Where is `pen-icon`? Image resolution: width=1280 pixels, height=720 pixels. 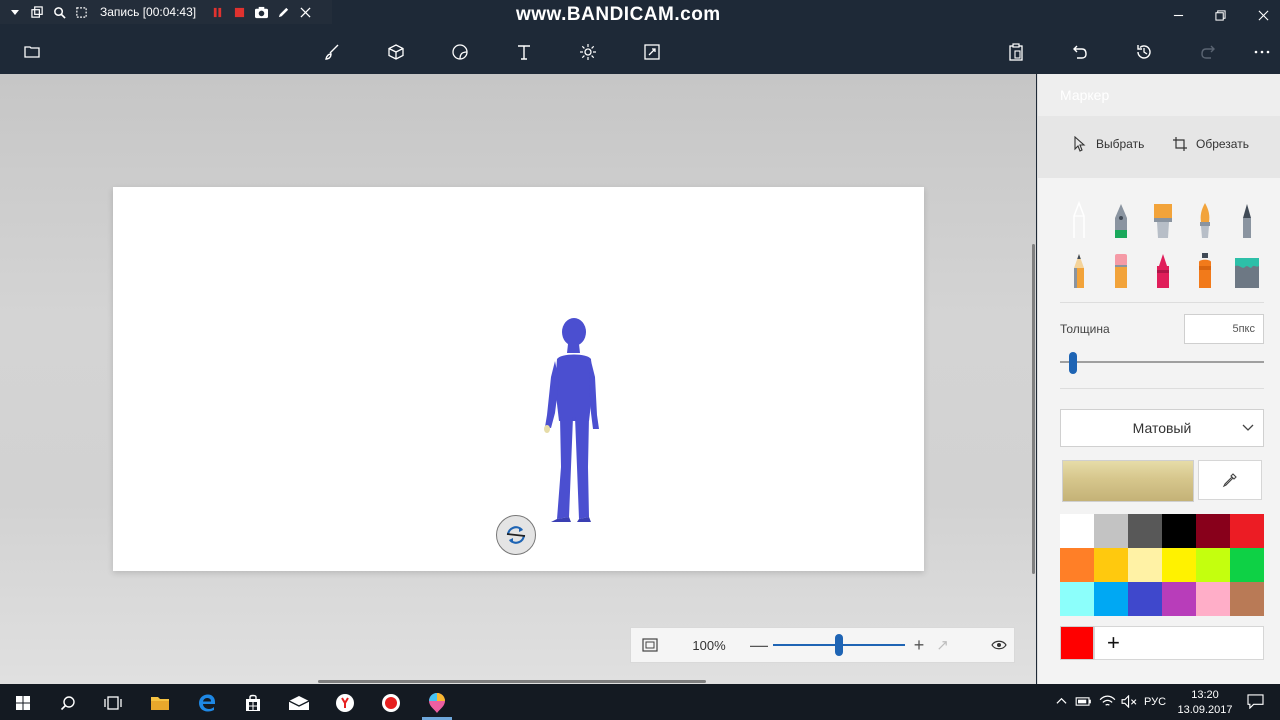
pen-icon is located at coordinates (1121, 220).